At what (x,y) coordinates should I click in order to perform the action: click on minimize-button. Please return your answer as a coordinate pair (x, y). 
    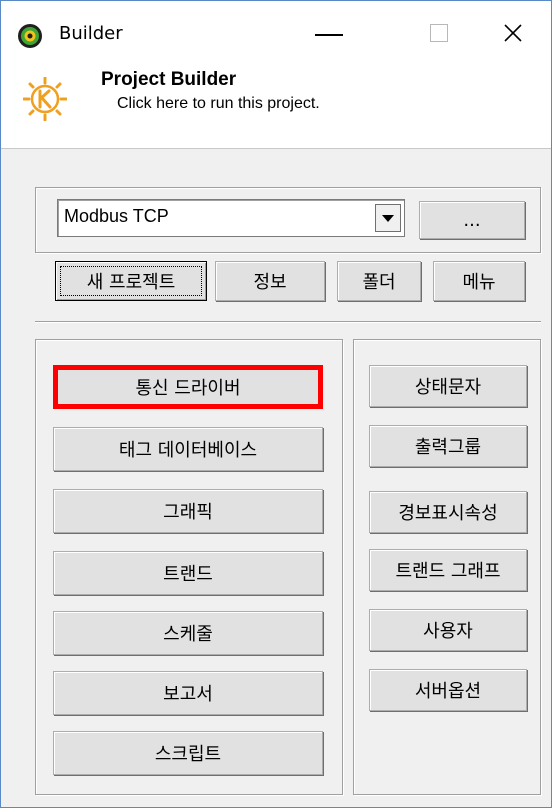
    Looking at the image, I should click on (329, 33).